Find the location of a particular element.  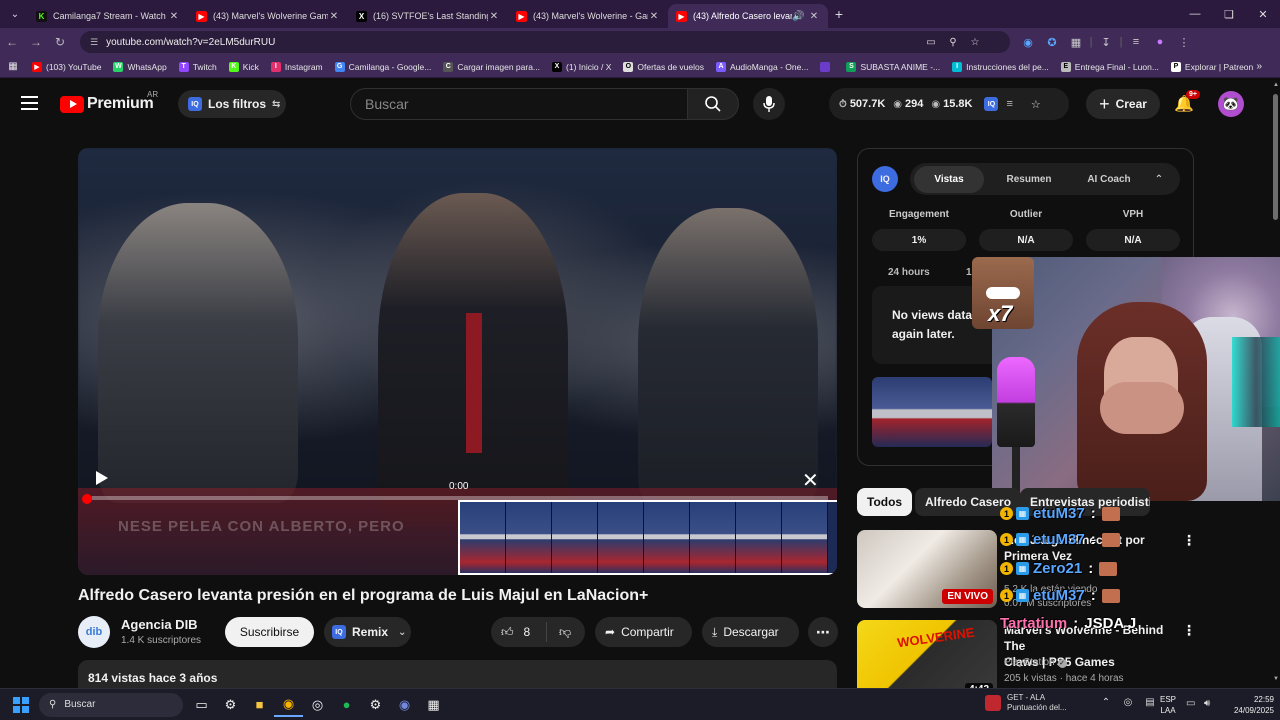

obs-icon: ◎ is located at coordinates (317, 705).